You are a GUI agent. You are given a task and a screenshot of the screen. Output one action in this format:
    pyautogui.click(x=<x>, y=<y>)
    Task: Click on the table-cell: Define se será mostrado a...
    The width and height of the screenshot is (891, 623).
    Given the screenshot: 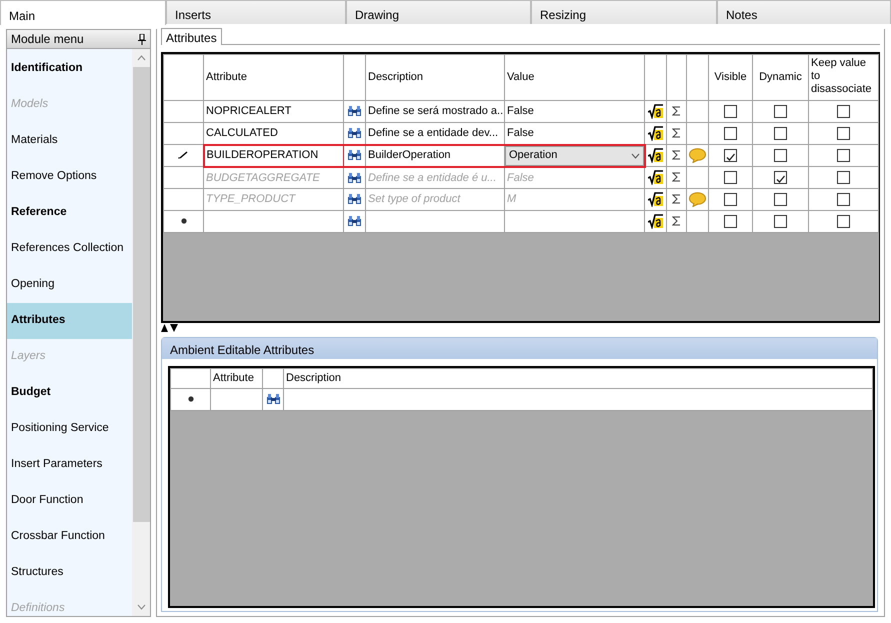 What is the action you would take?
    pyautogui.click(x=436, y=111)
    